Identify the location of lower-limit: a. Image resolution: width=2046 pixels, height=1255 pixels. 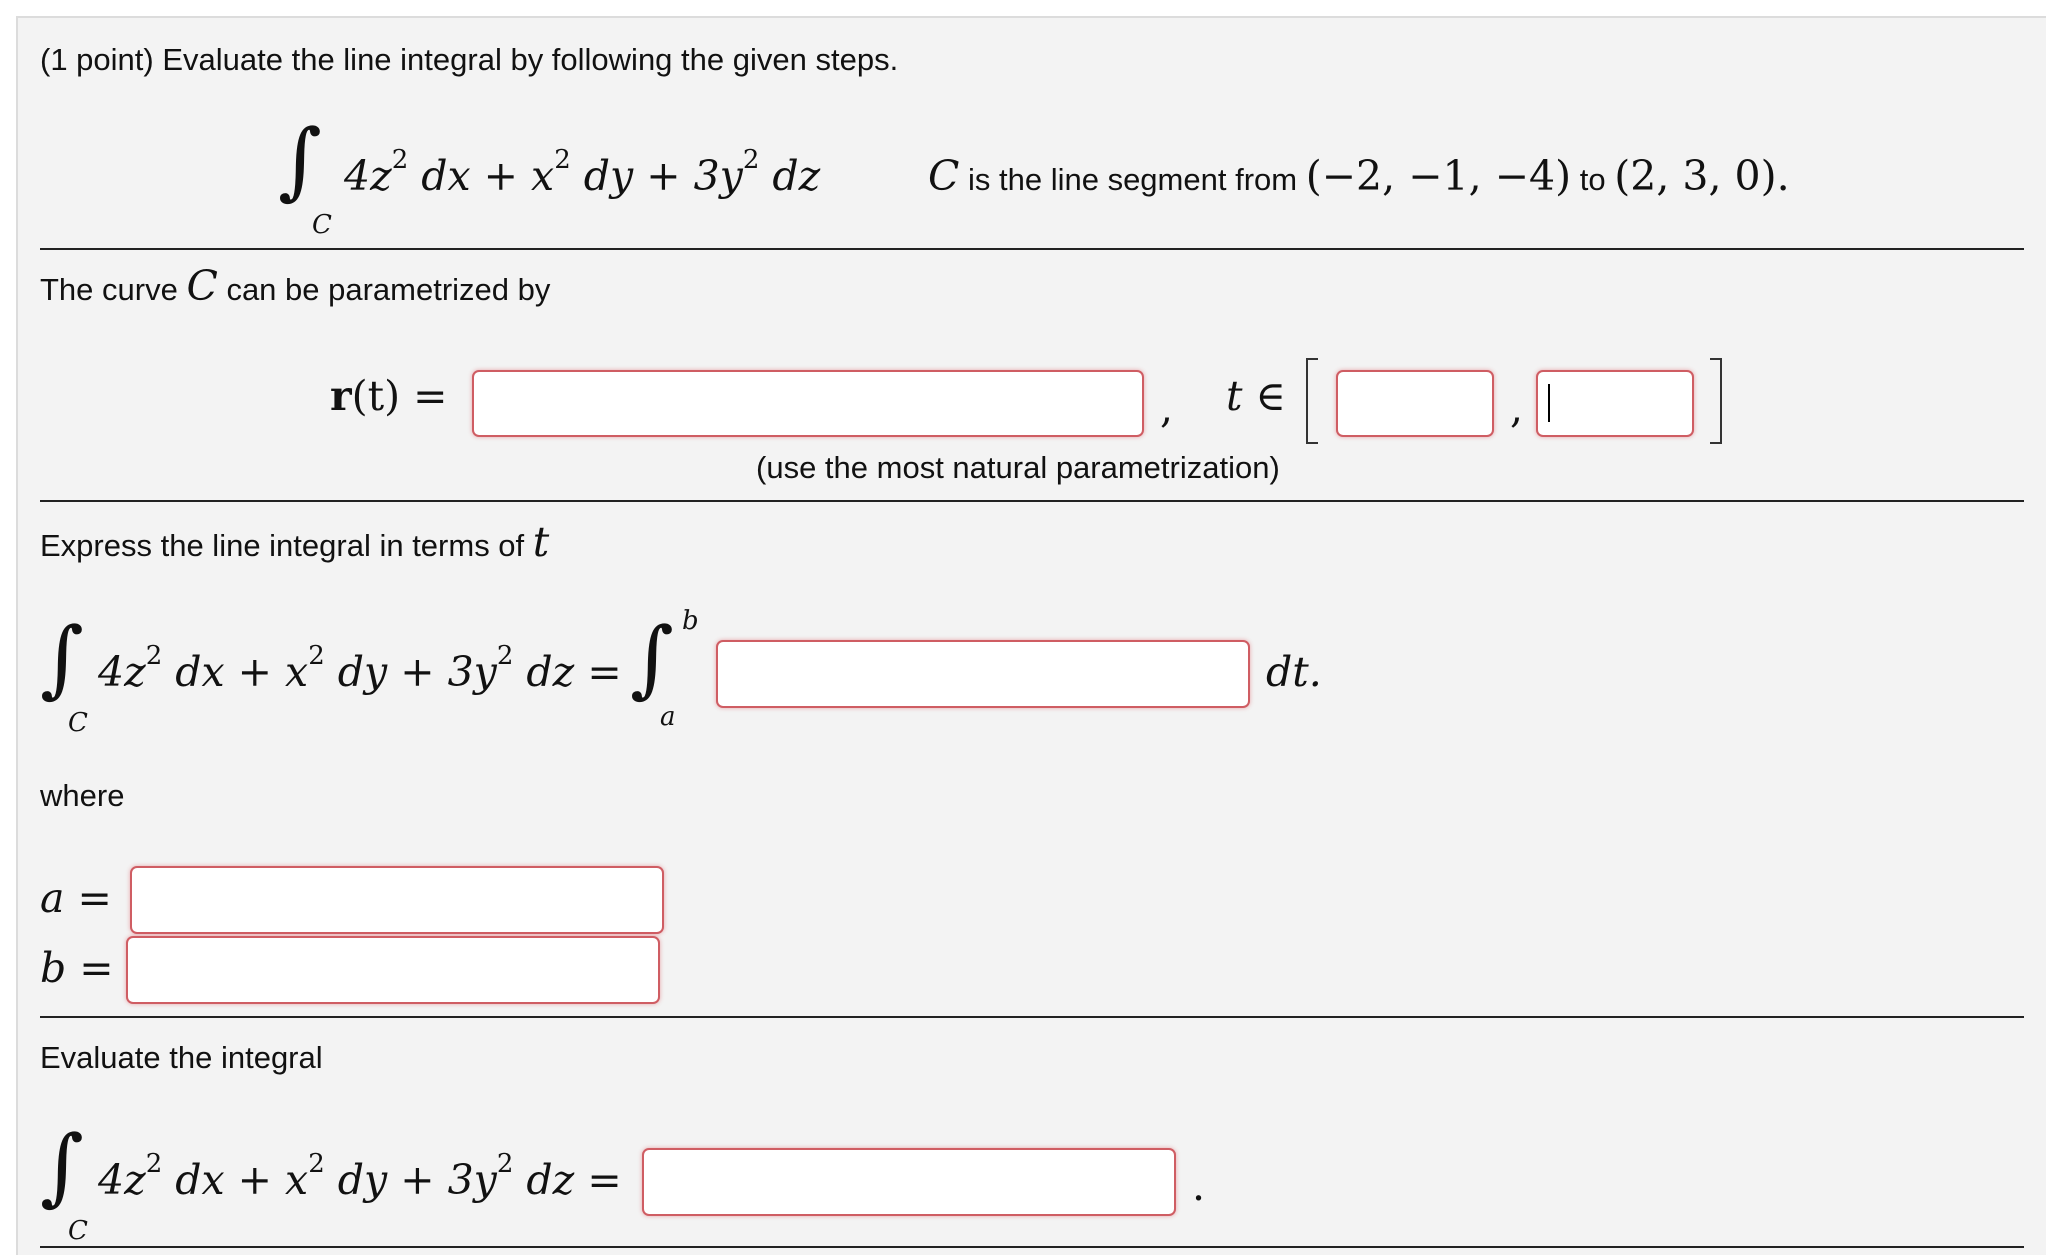
(668, 717).